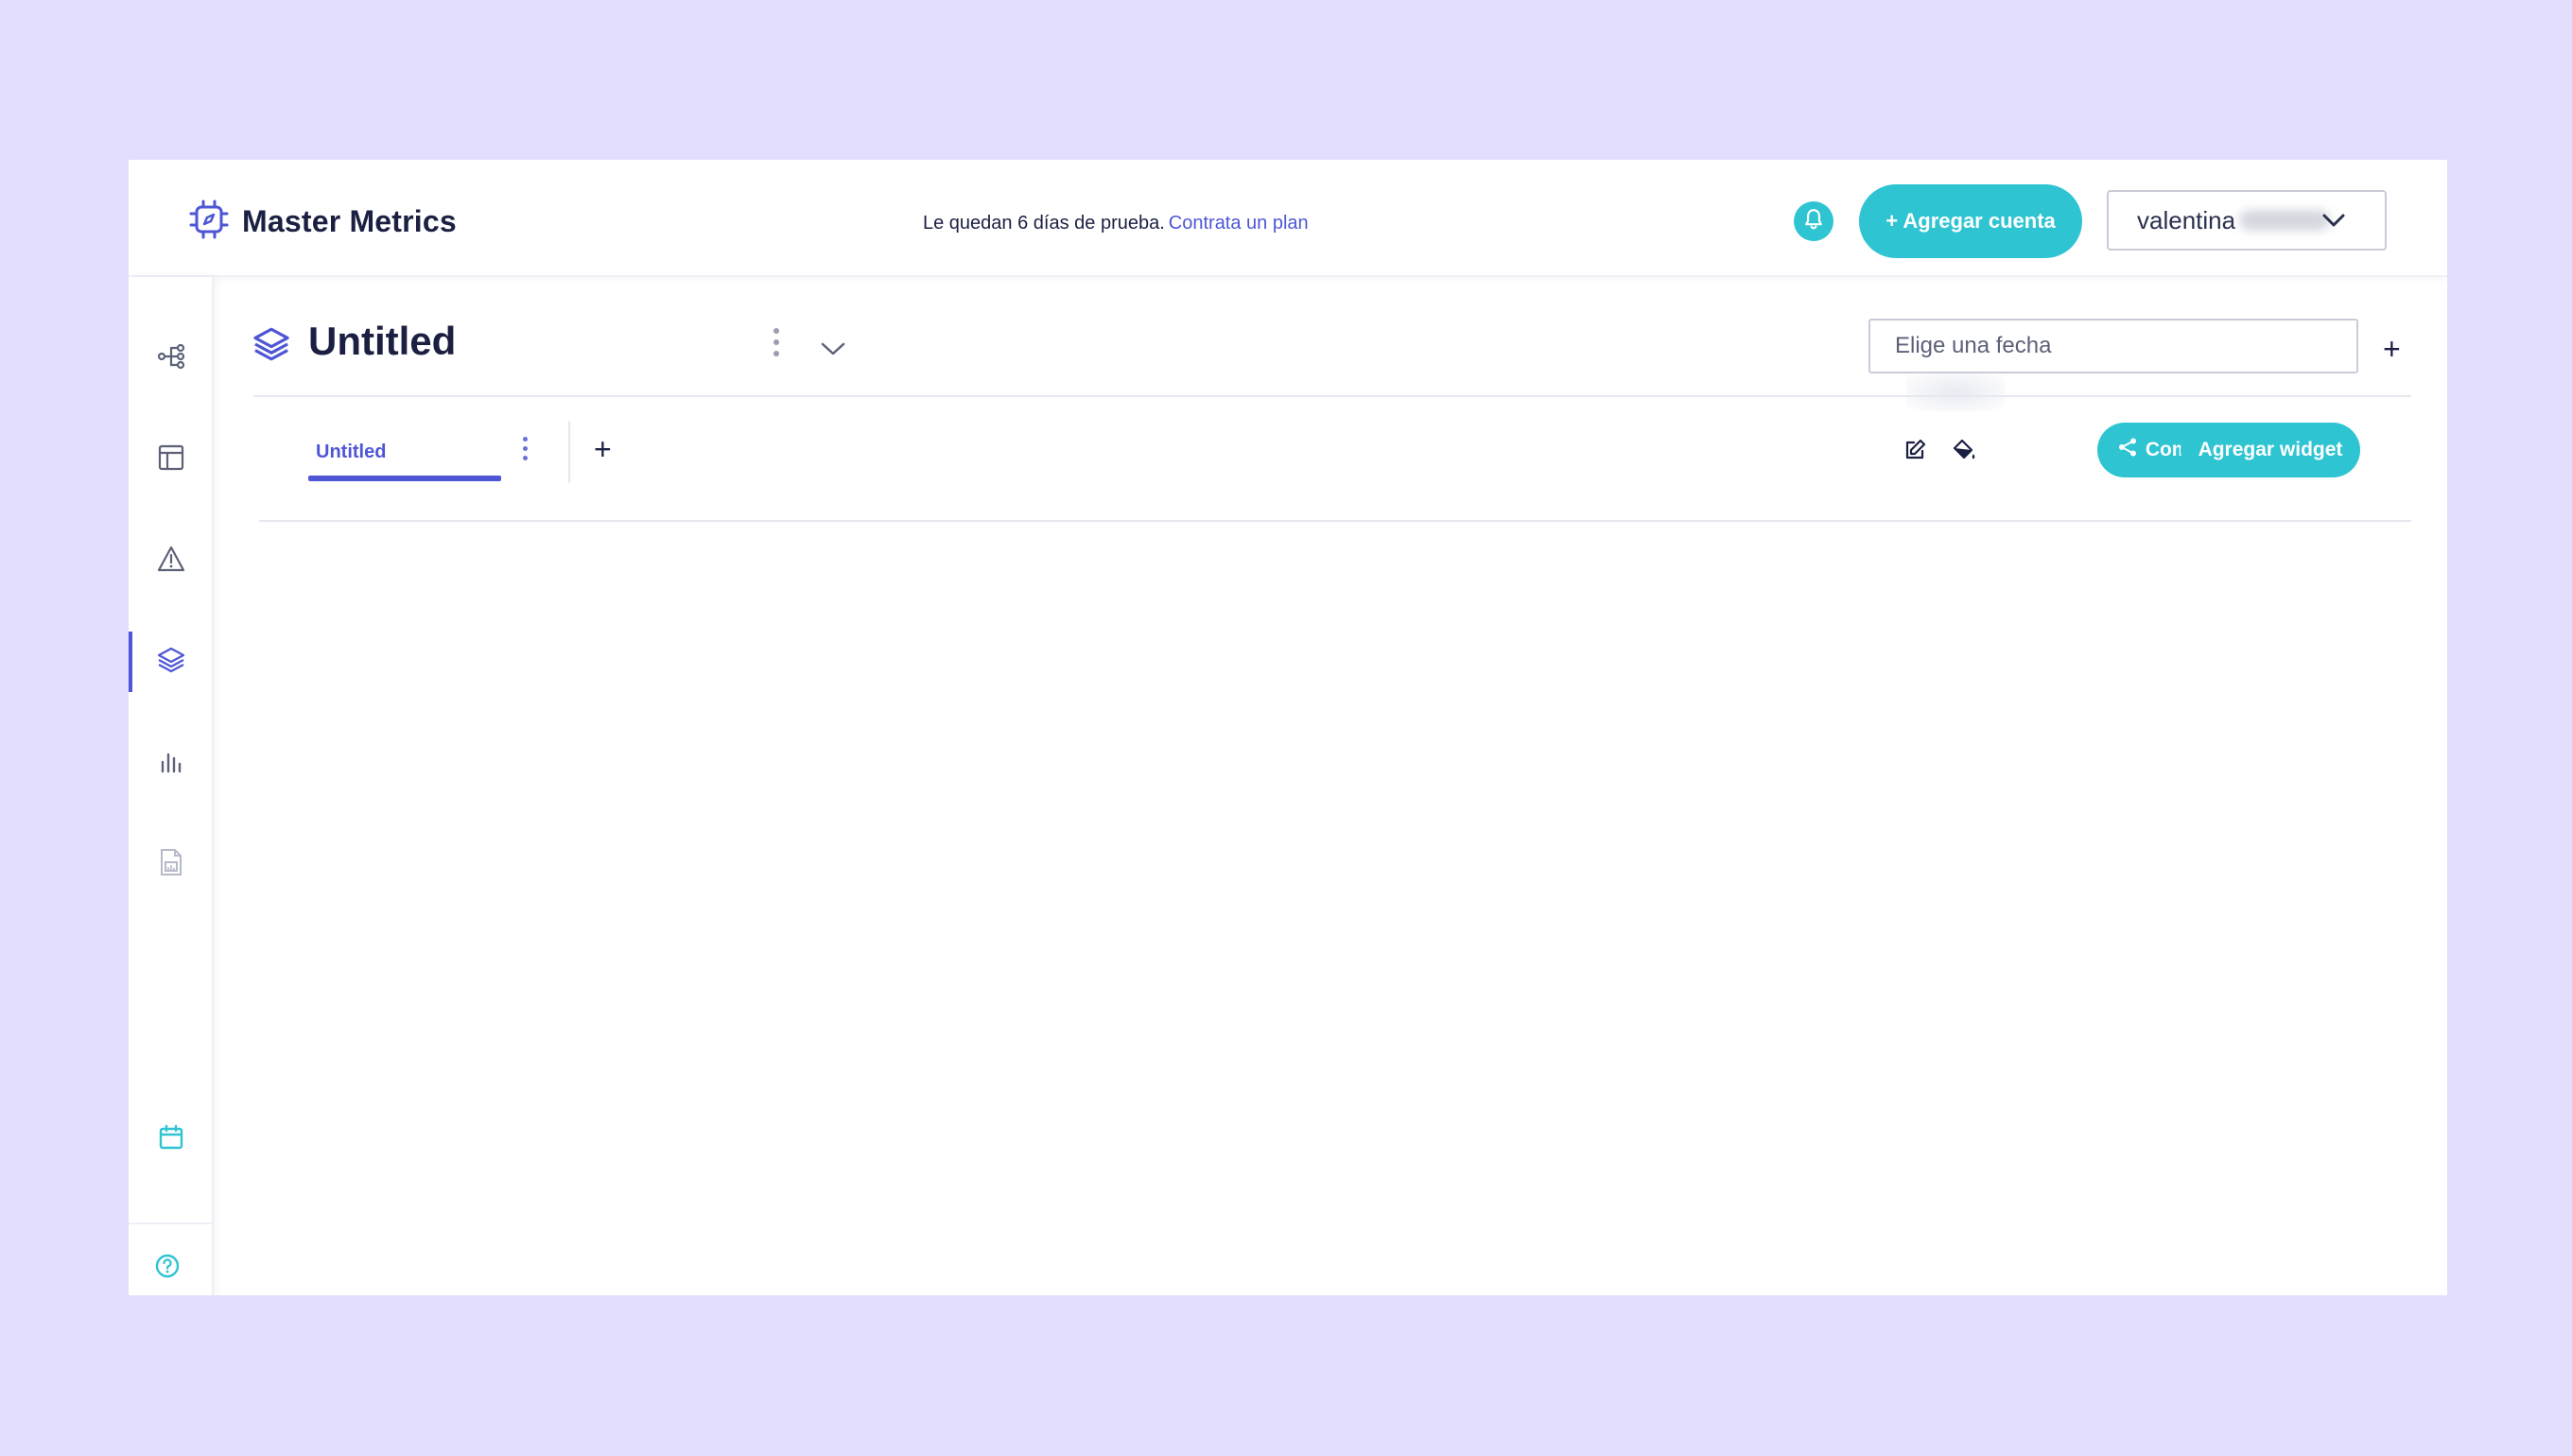  Describe the element at coordinates (1044, 223) in the screenshot. I see `trial-text: Le quedan 6 días de prueba.` at that location.